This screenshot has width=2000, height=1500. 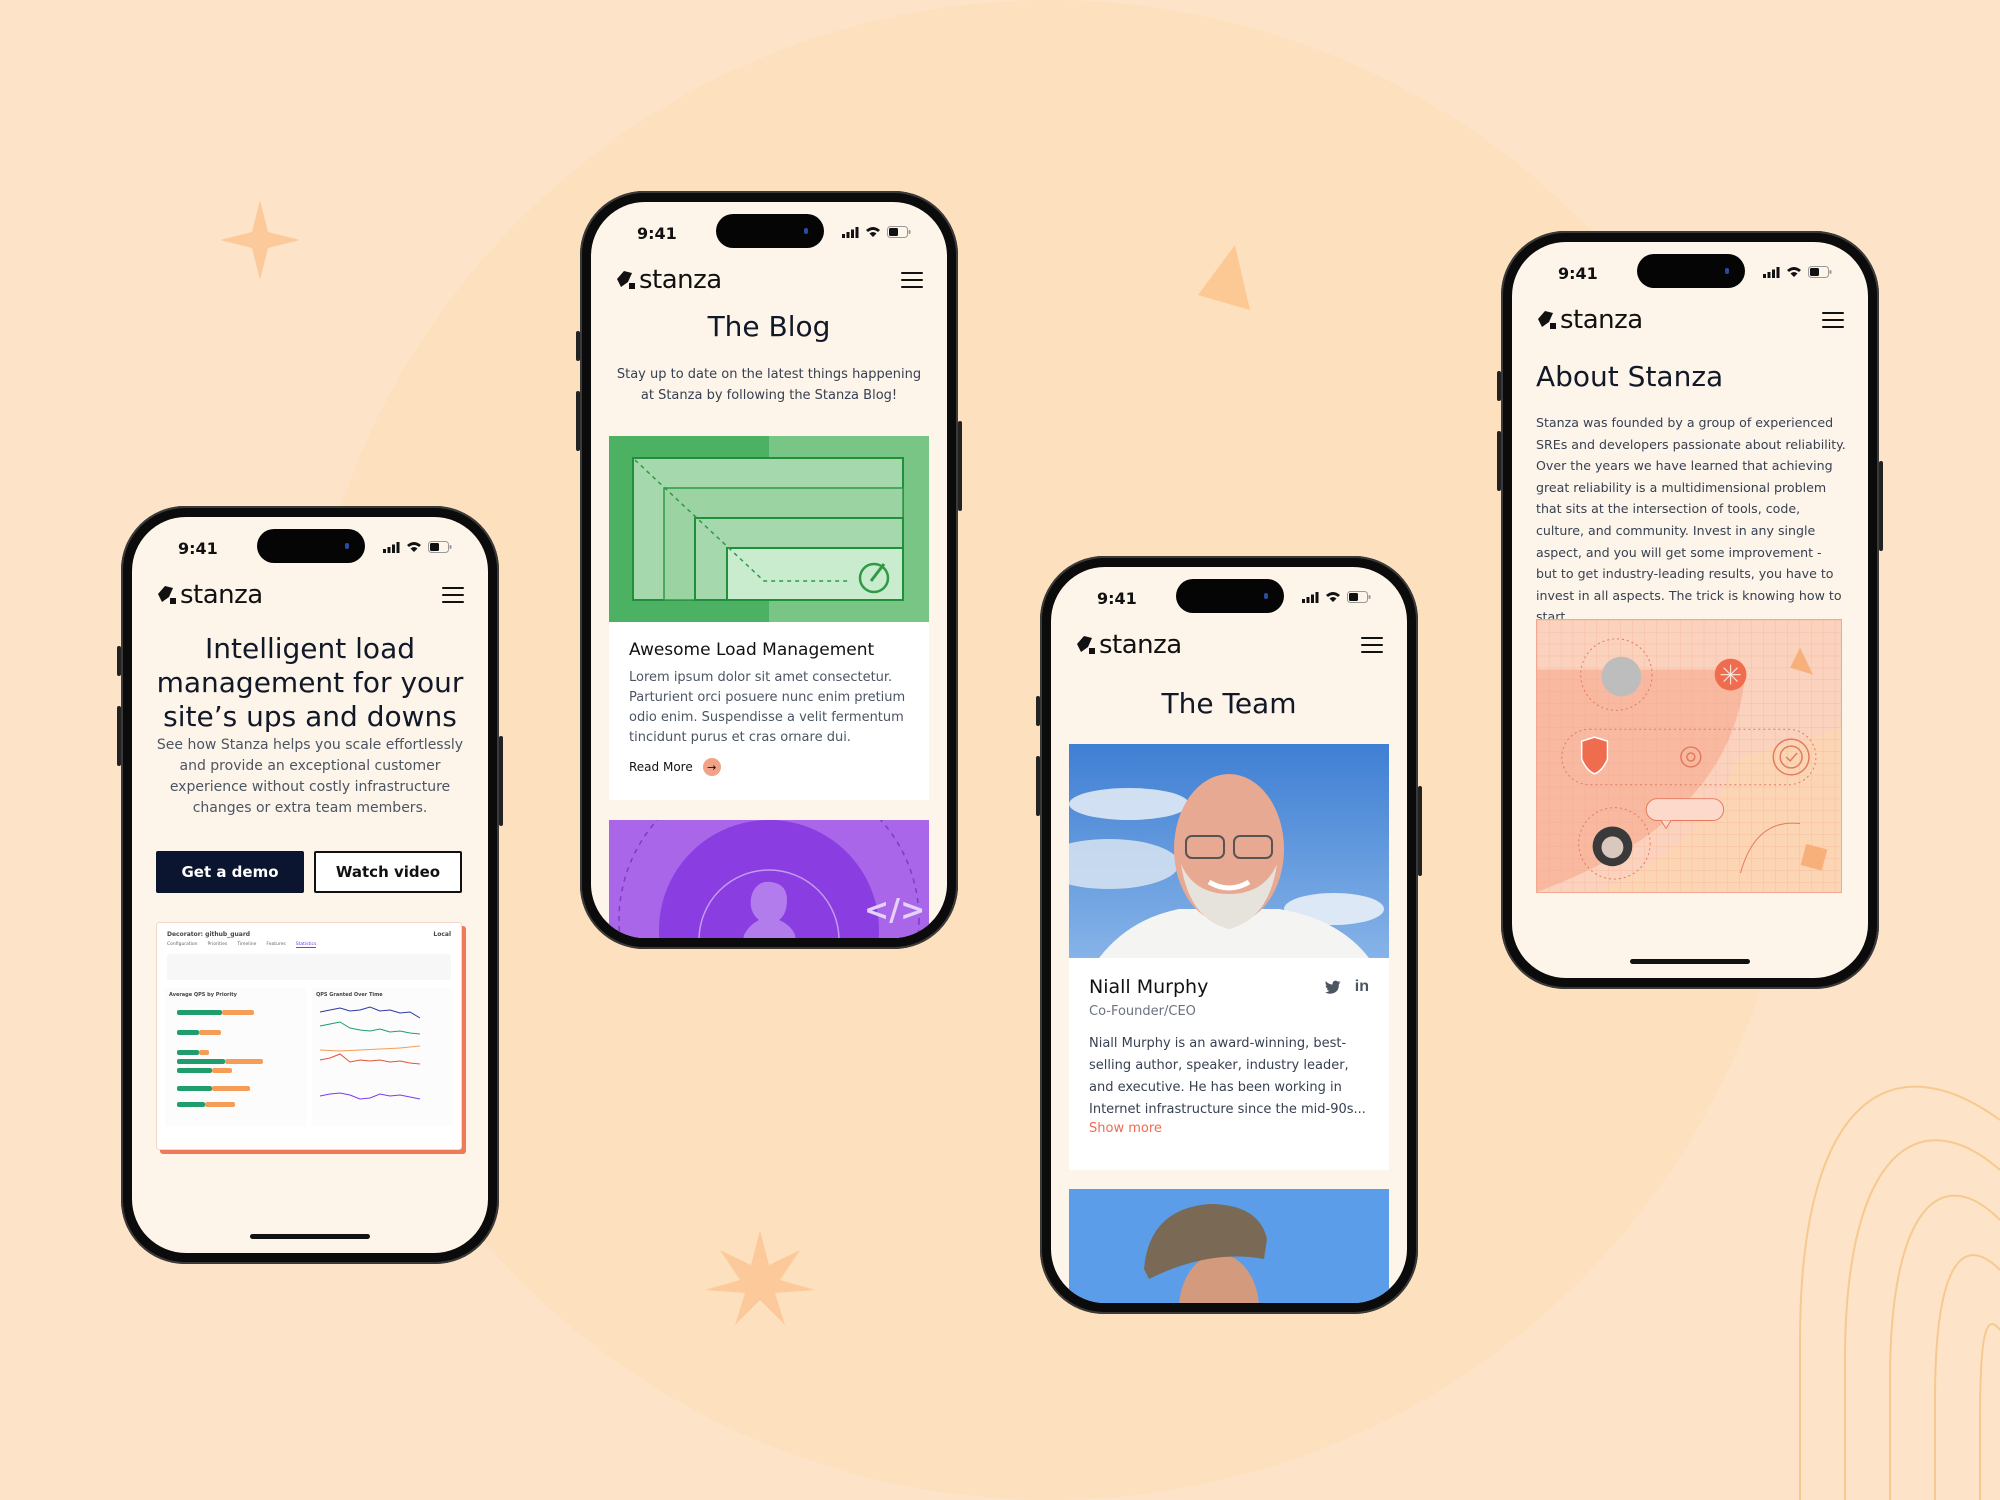 I want to click on arrow-right-icon: →, so click(x=711, y=767).